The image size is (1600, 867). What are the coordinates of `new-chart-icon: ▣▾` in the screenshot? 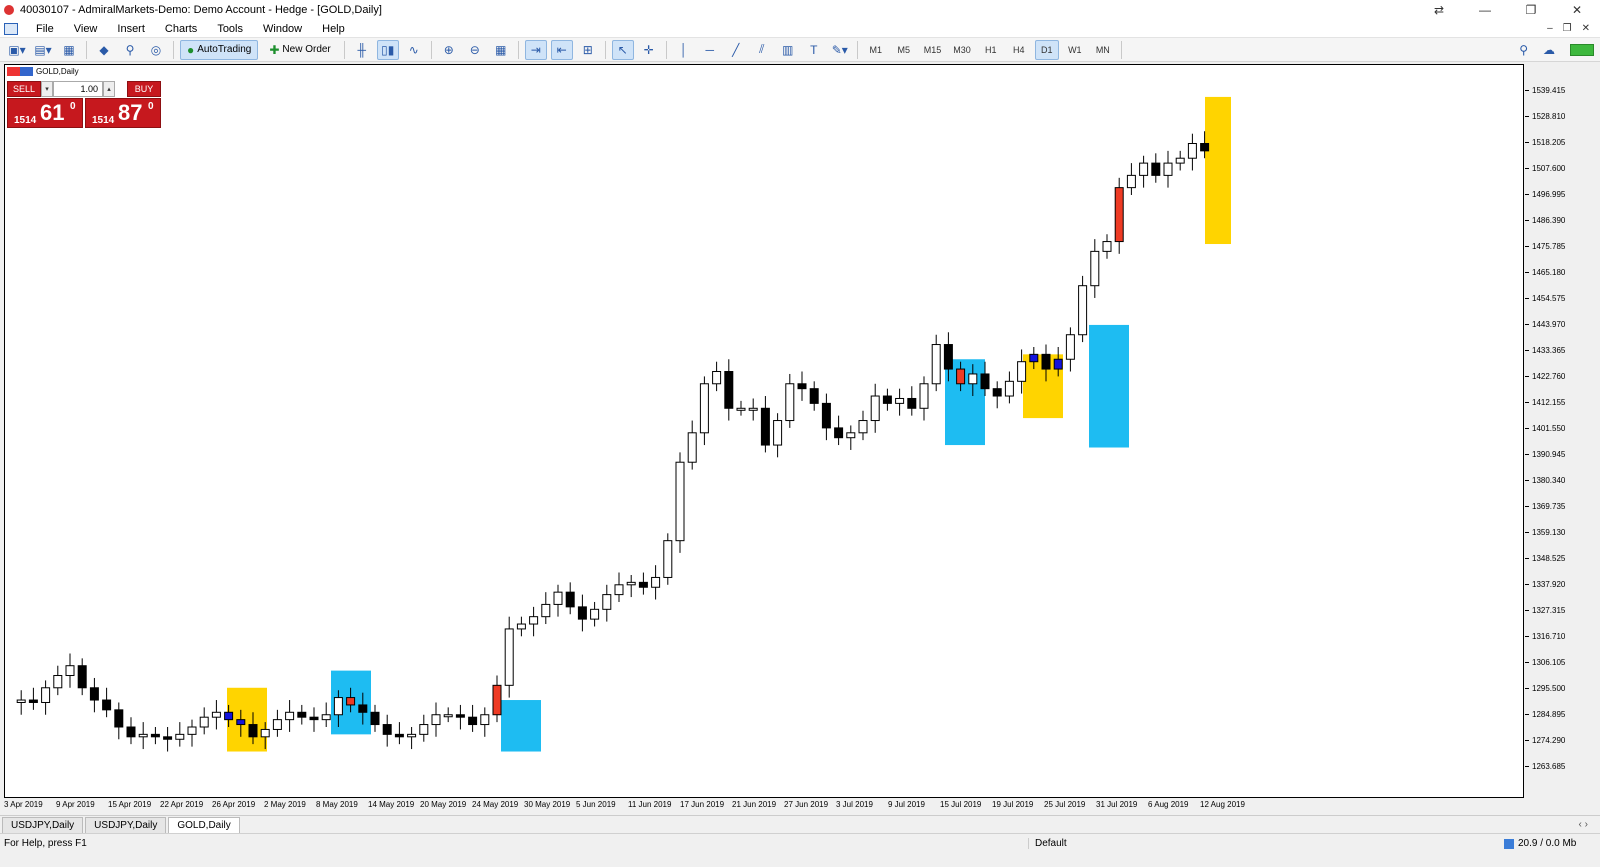 It's located at (17, 50).